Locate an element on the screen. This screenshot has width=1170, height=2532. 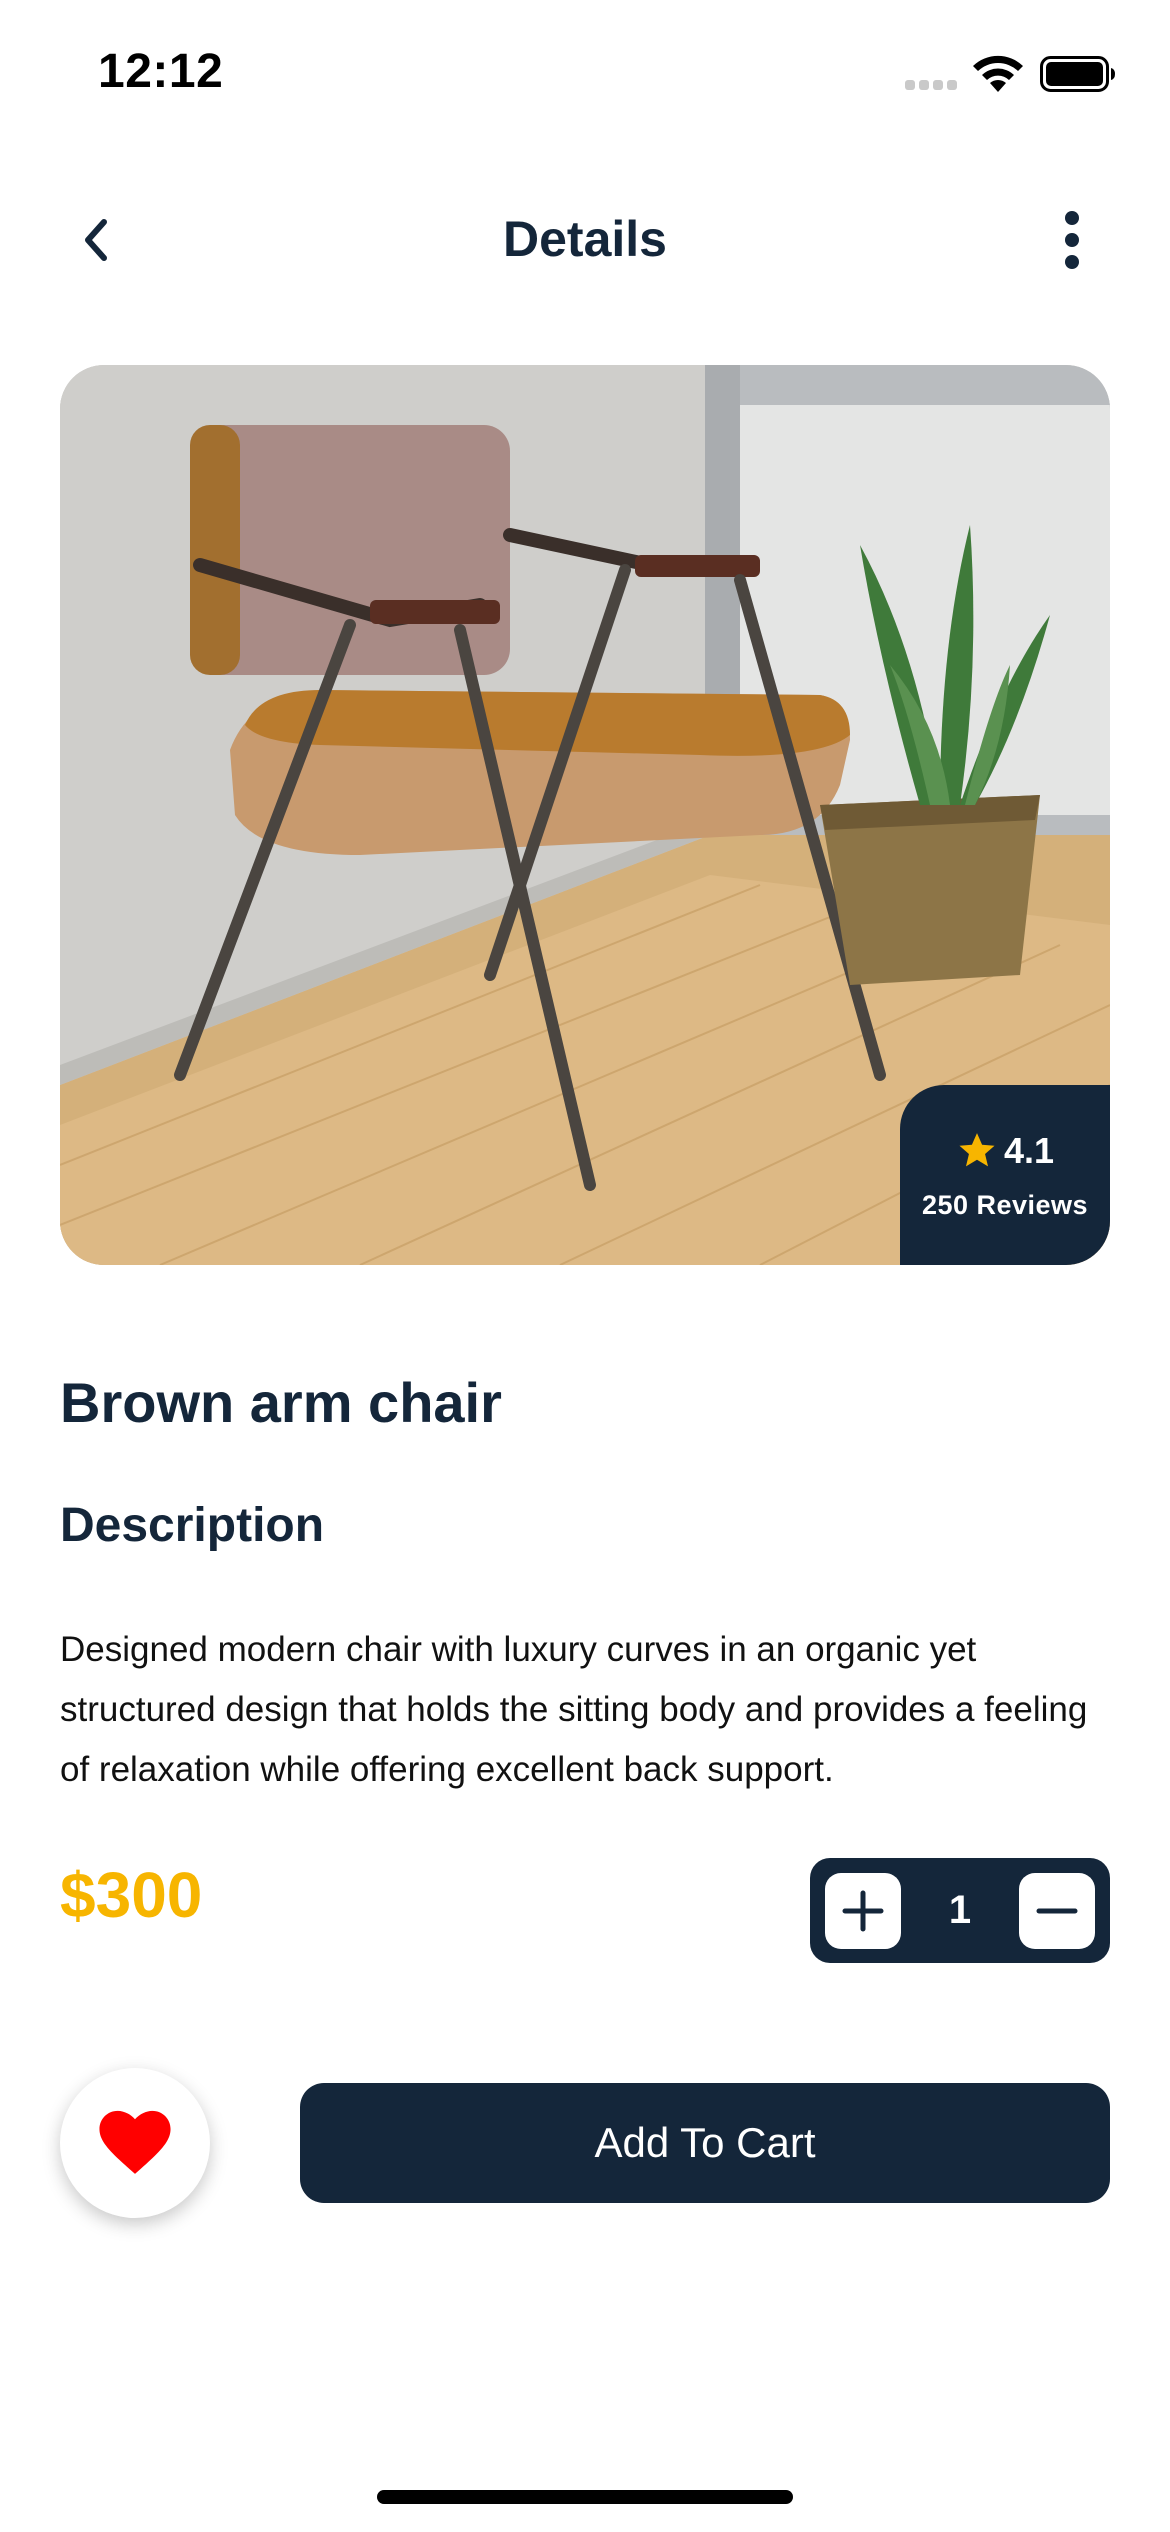
decrease-quantity-button is located at coordinates (1057, 1910).